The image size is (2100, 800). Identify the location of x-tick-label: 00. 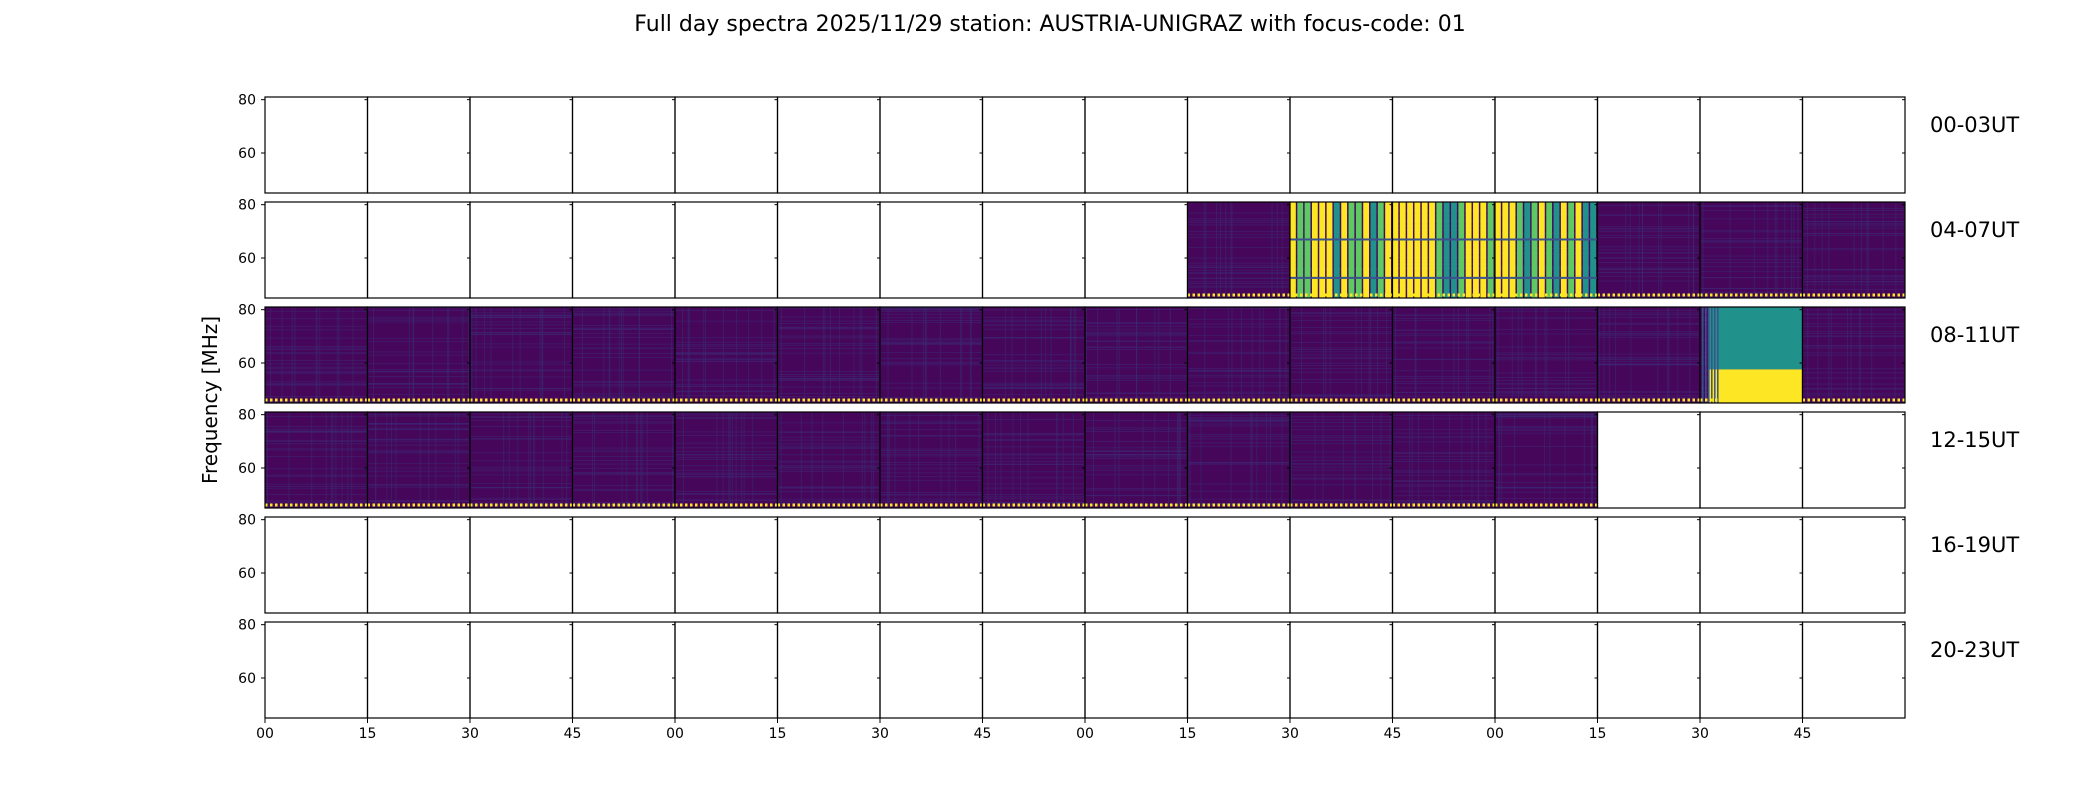
(1495, 734).